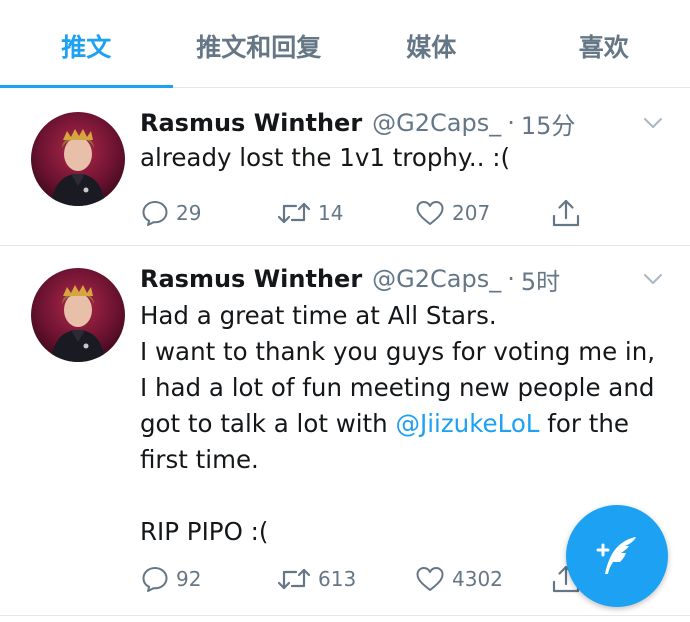 This screenshot has width=690, height=622. I want to click on reply-count: 29, so click(189, 213).